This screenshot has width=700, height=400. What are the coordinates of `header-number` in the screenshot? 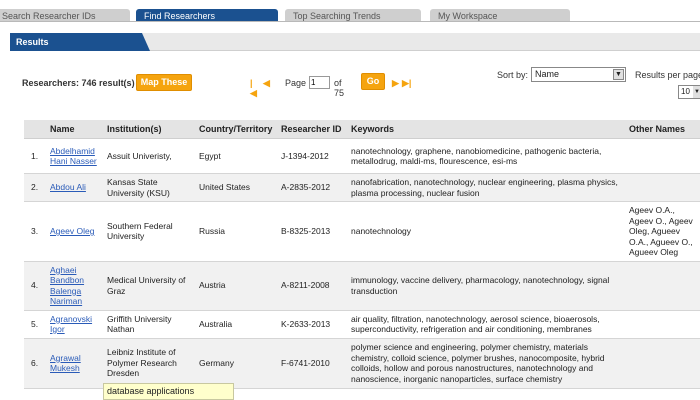 It's located at (35, 129).